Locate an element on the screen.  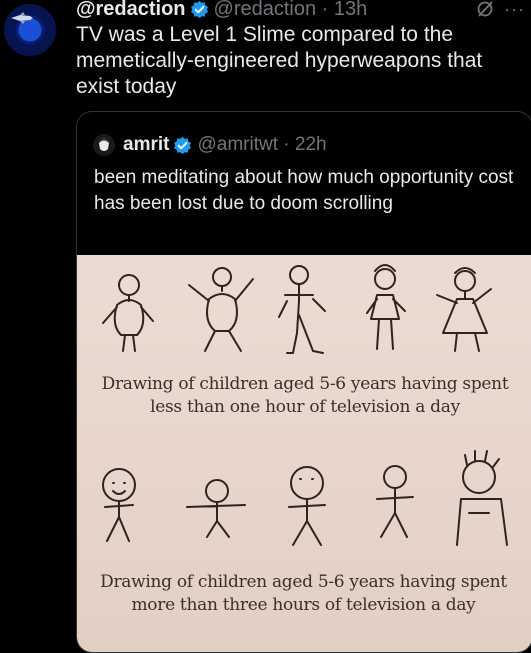
author-avatar is located at coordinates (30, 30).